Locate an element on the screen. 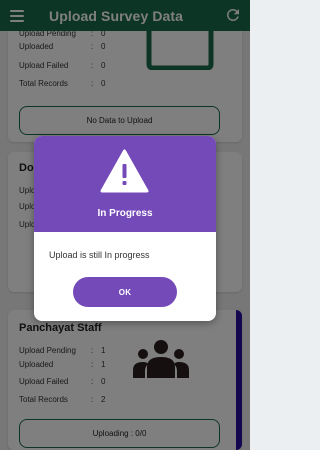  ok-button: OK is located at coordinates (125, 292).